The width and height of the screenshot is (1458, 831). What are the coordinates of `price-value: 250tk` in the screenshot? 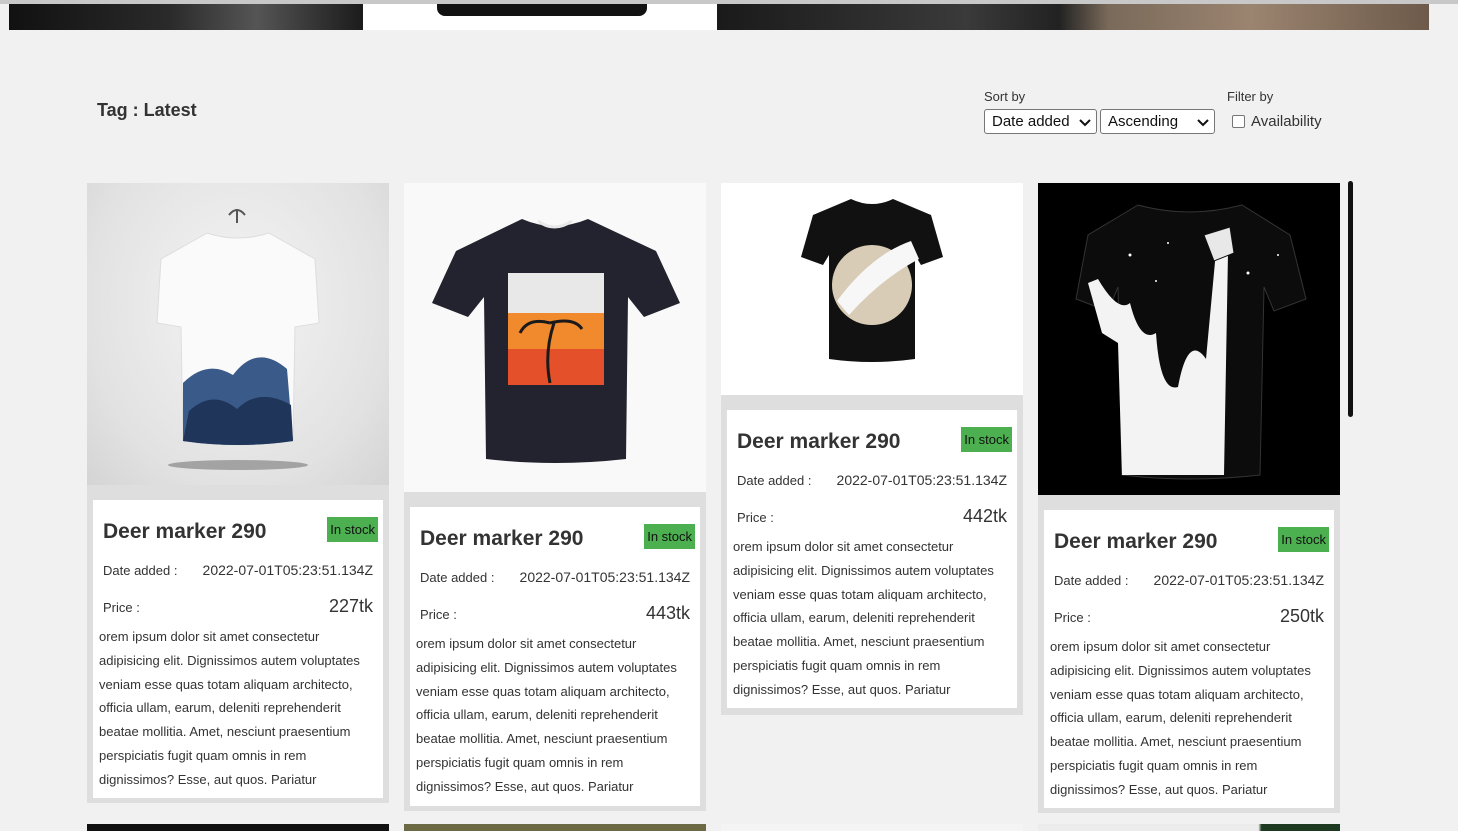 It's located at (1301, 616).